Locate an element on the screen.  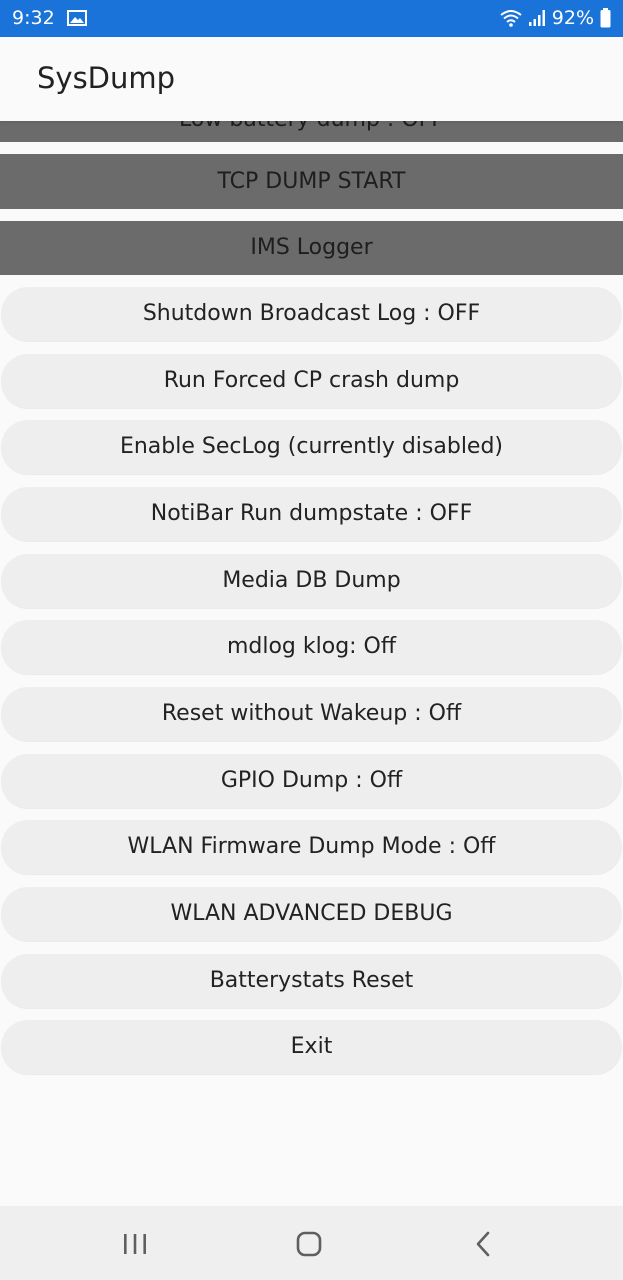
reset-without-wakeup-button: Reset without Wakeup : Off is located at coordinates (311, 714).